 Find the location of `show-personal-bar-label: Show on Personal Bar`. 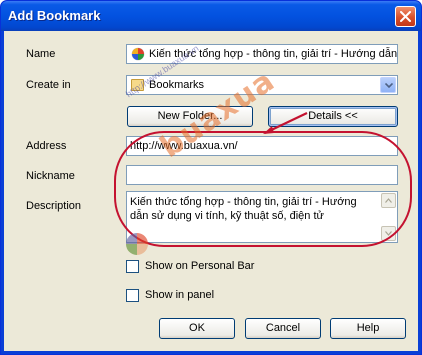

show-personal-bar-label: Show on Personal Bar is located at coordinates (199, 266).